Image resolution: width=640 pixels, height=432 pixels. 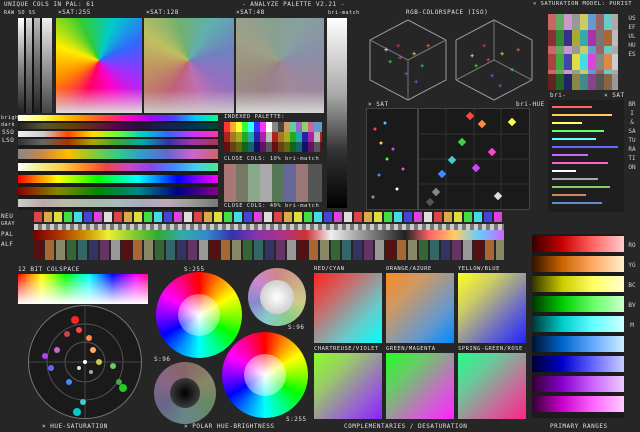 I want to click on red-cyan-panel, so click(x=348, y=308).